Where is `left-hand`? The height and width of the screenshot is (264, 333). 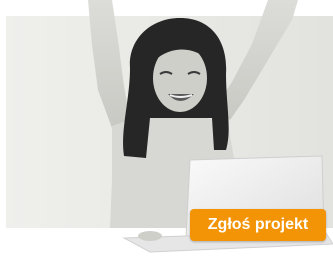
left-hand is located at coordinates (150, 236).